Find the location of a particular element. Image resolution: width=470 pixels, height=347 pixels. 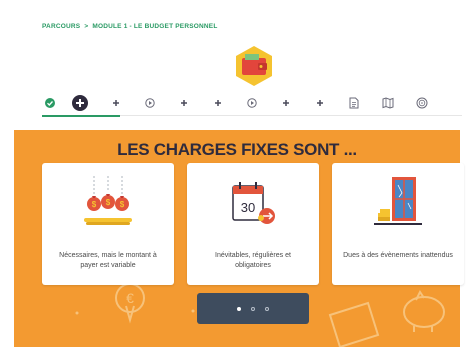

step-1-check-icon is located at coordinates (50, 103).